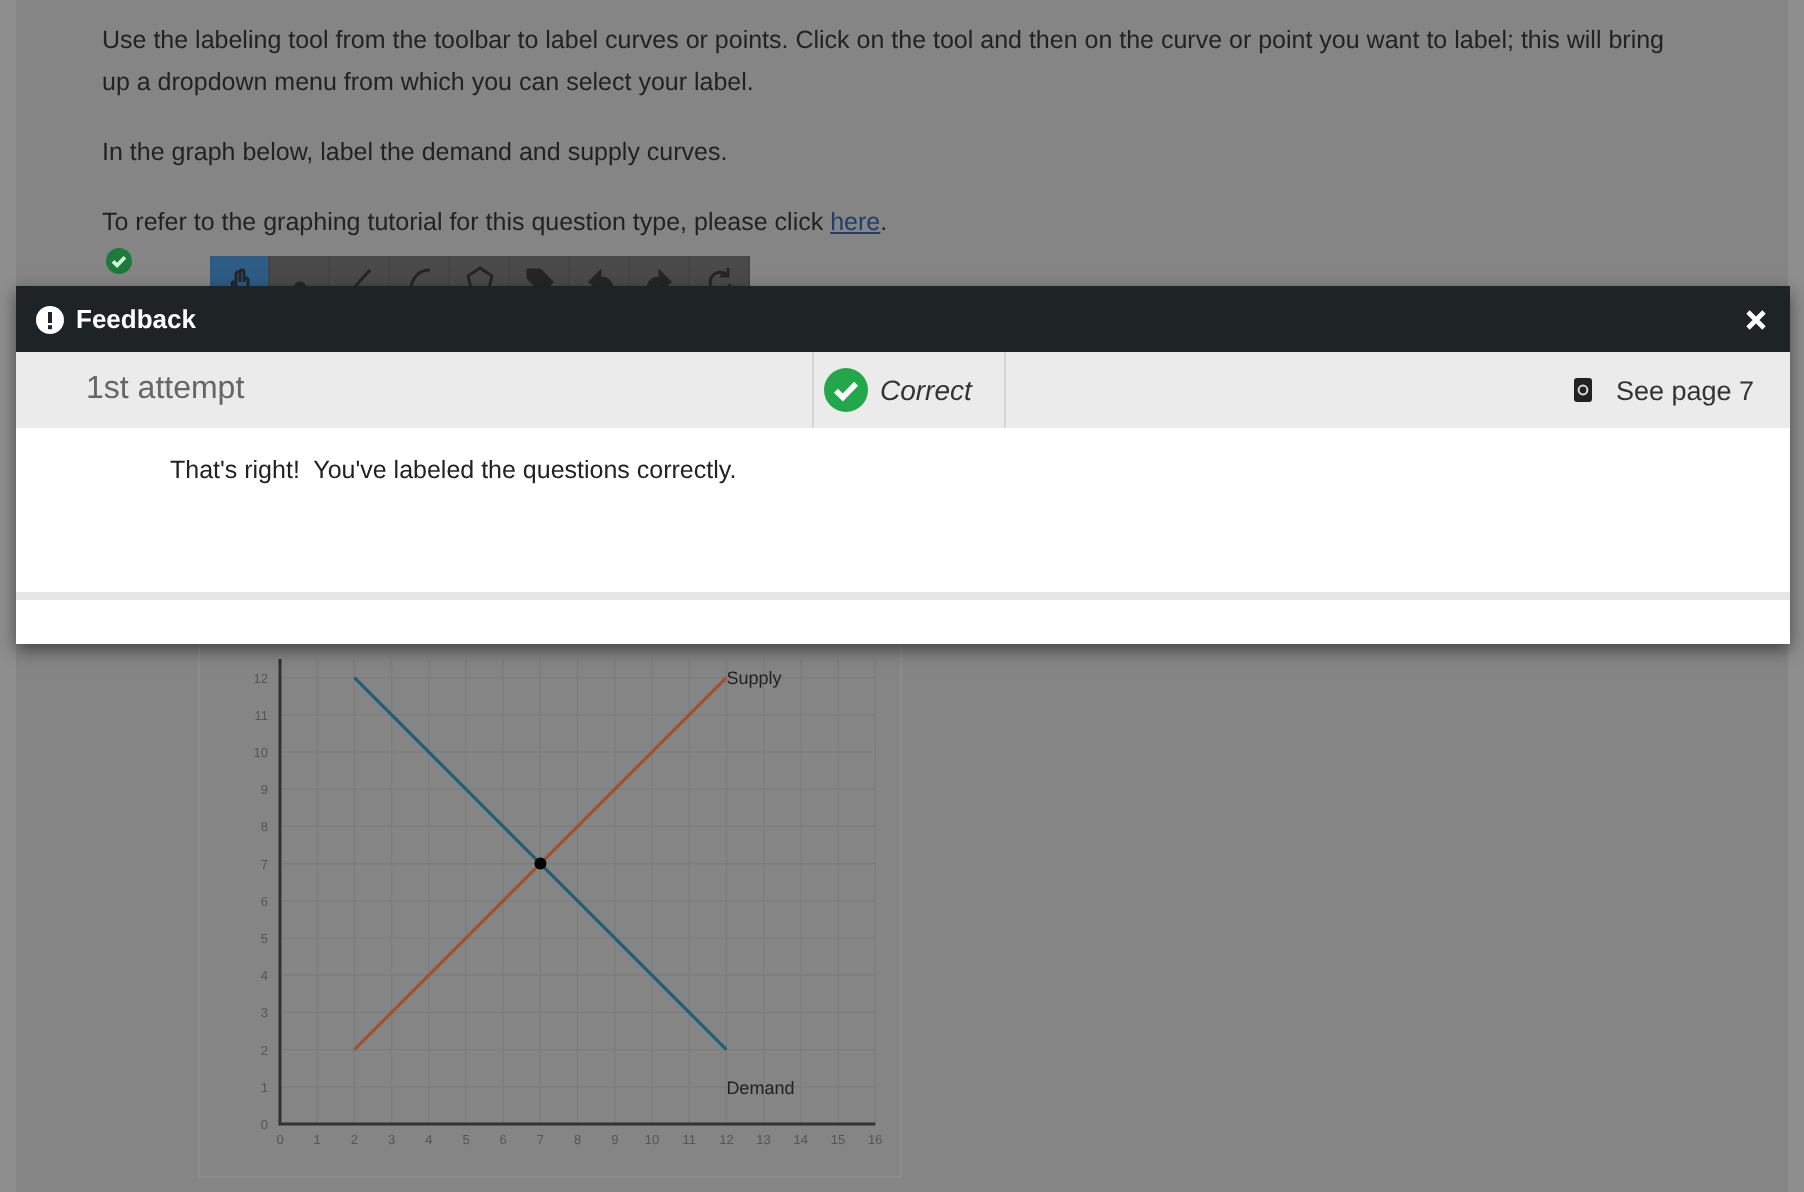  I want to click on tutorial-text: To refer to the graphing tutorial for this question type, please click here., so click(496, 223).